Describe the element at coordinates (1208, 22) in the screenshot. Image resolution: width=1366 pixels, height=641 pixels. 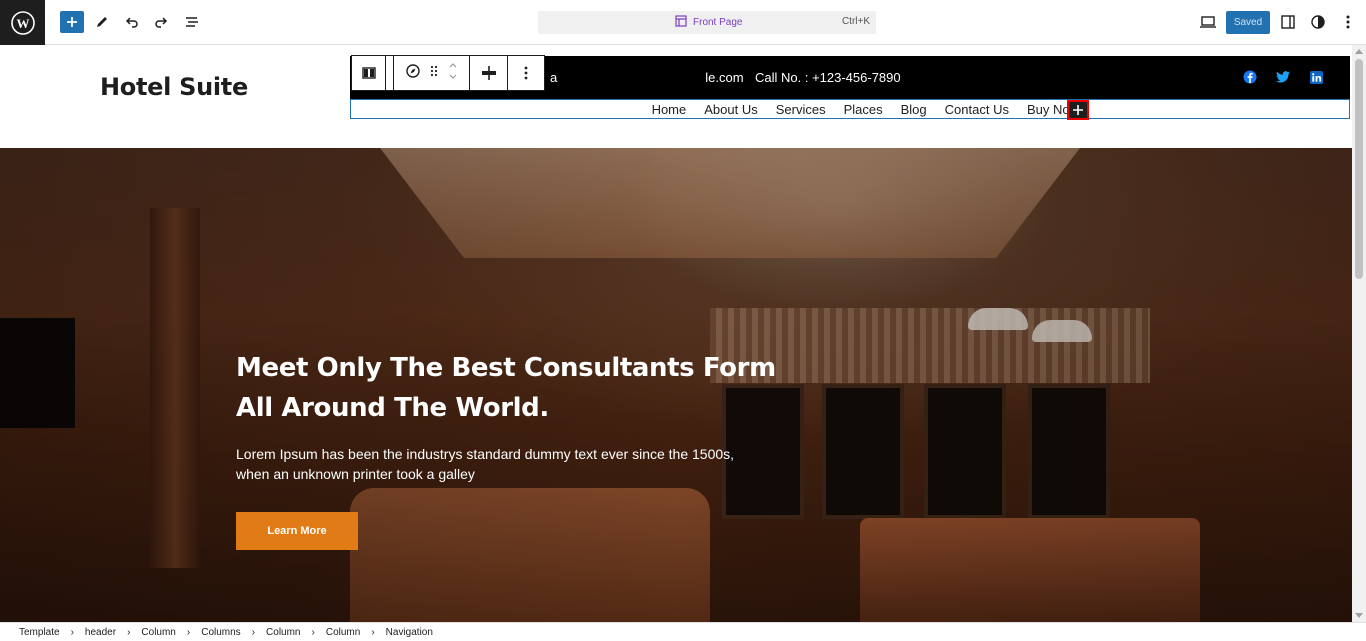
I see `desktop-preview-icon` at that location.